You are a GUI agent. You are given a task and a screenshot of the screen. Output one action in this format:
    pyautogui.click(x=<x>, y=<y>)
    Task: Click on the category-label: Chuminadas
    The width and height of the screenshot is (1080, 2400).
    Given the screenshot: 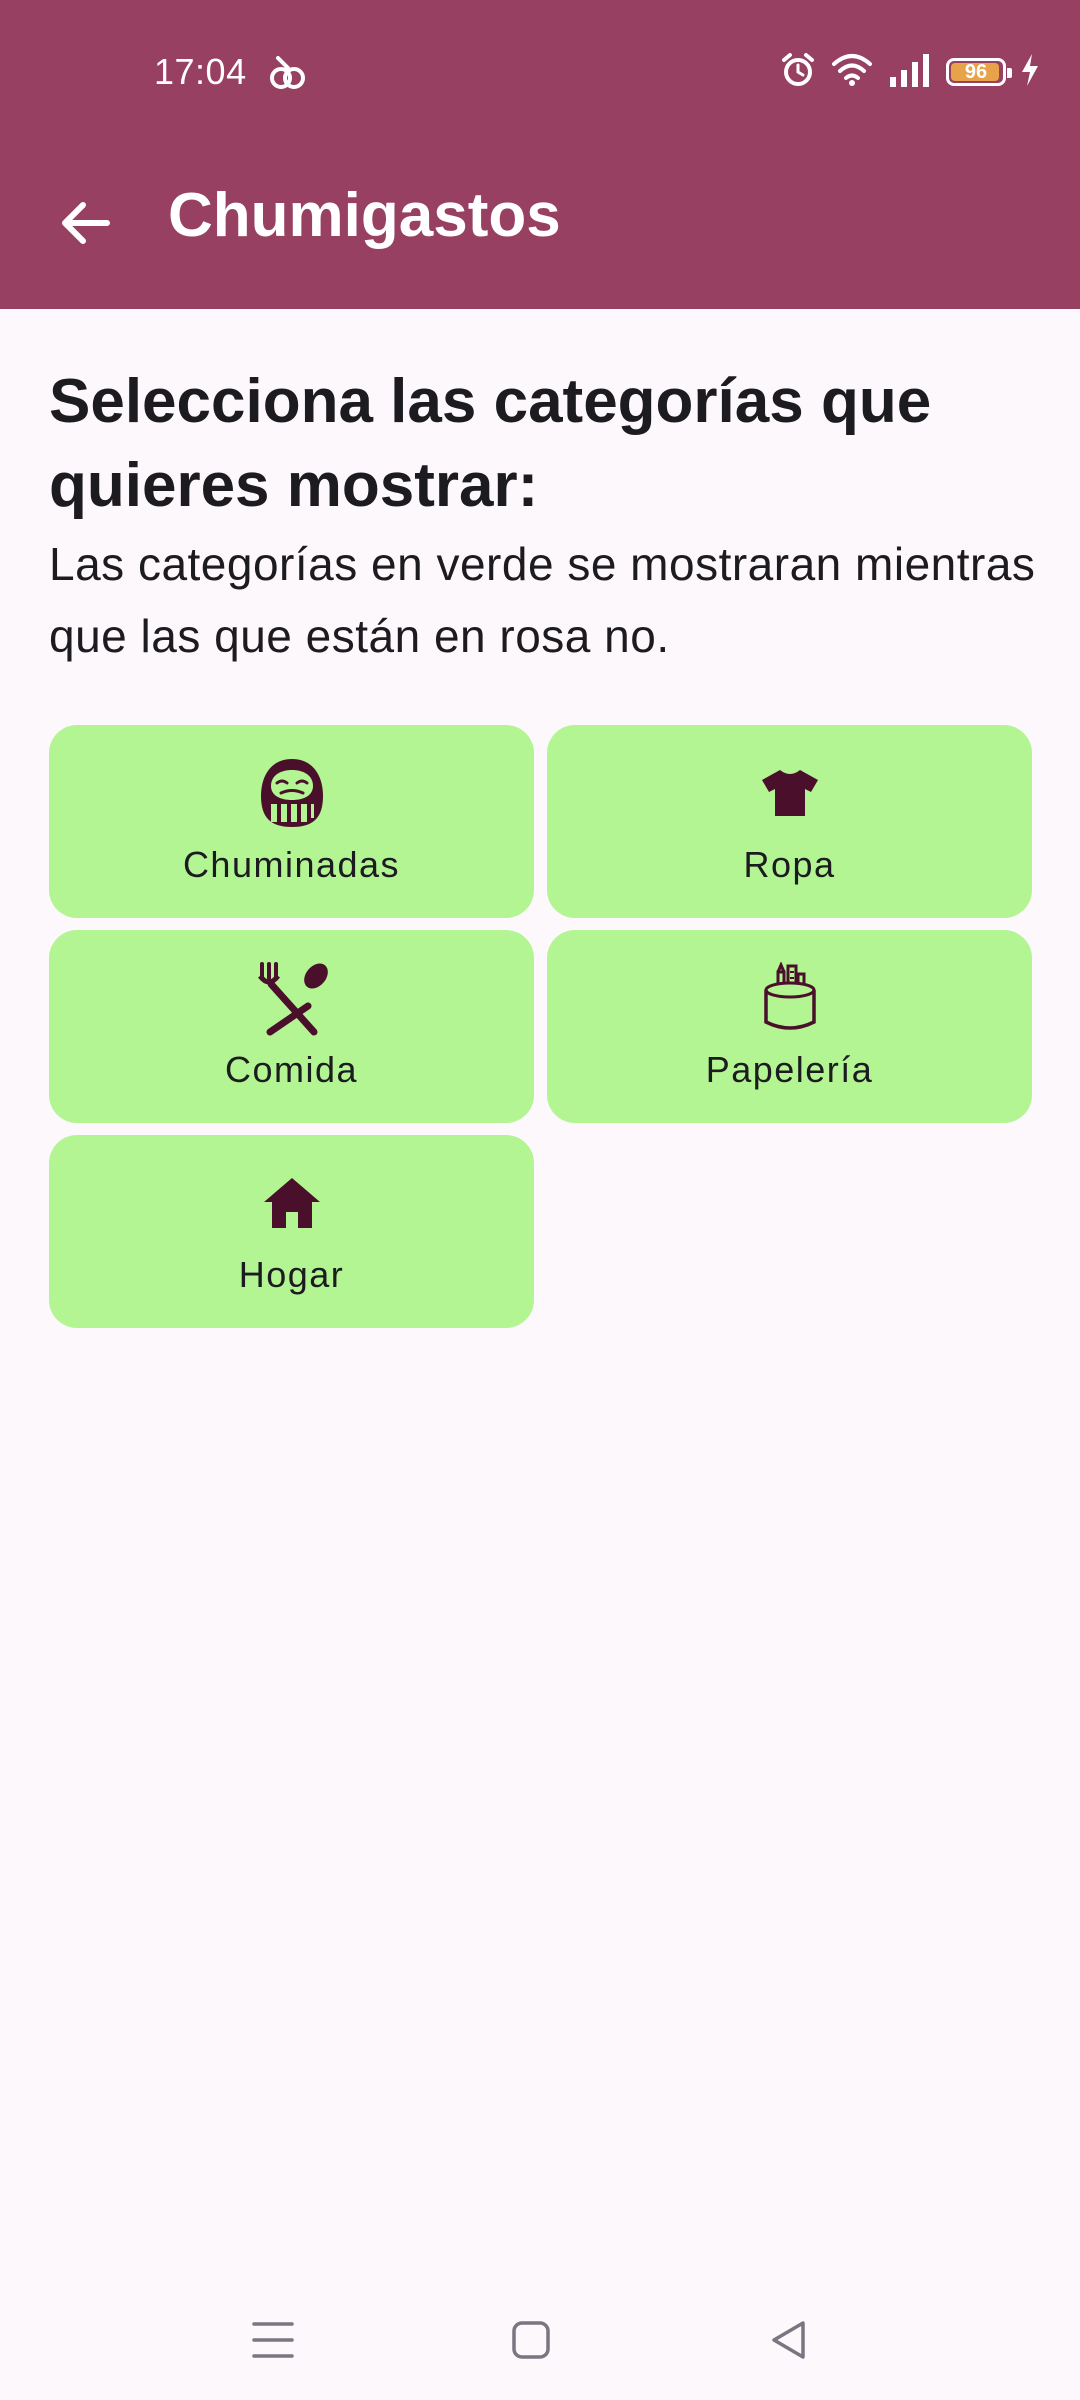 What is the action you would take?
    pyautogui.click(x=291, y=864)
    